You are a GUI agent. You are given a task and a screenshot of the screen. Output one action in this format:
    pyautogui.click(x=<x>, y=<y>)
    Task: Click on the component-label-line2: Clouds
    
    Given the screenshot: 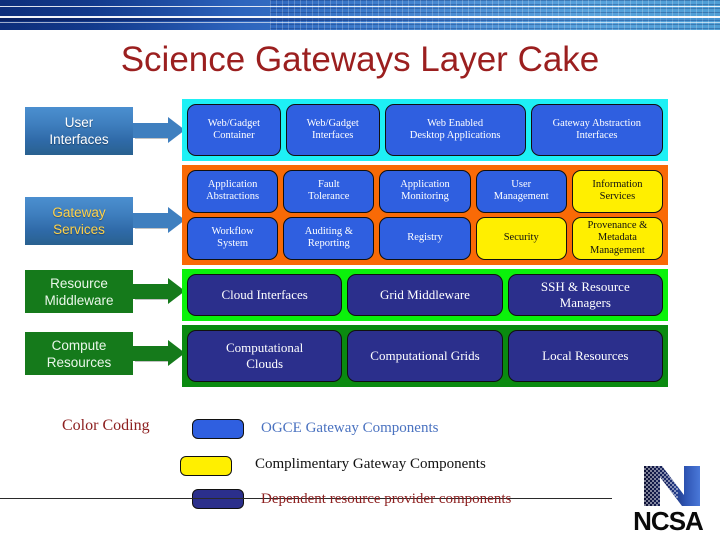 What is the action you would take?
    pyautogui.click(x=265, y=363)
    